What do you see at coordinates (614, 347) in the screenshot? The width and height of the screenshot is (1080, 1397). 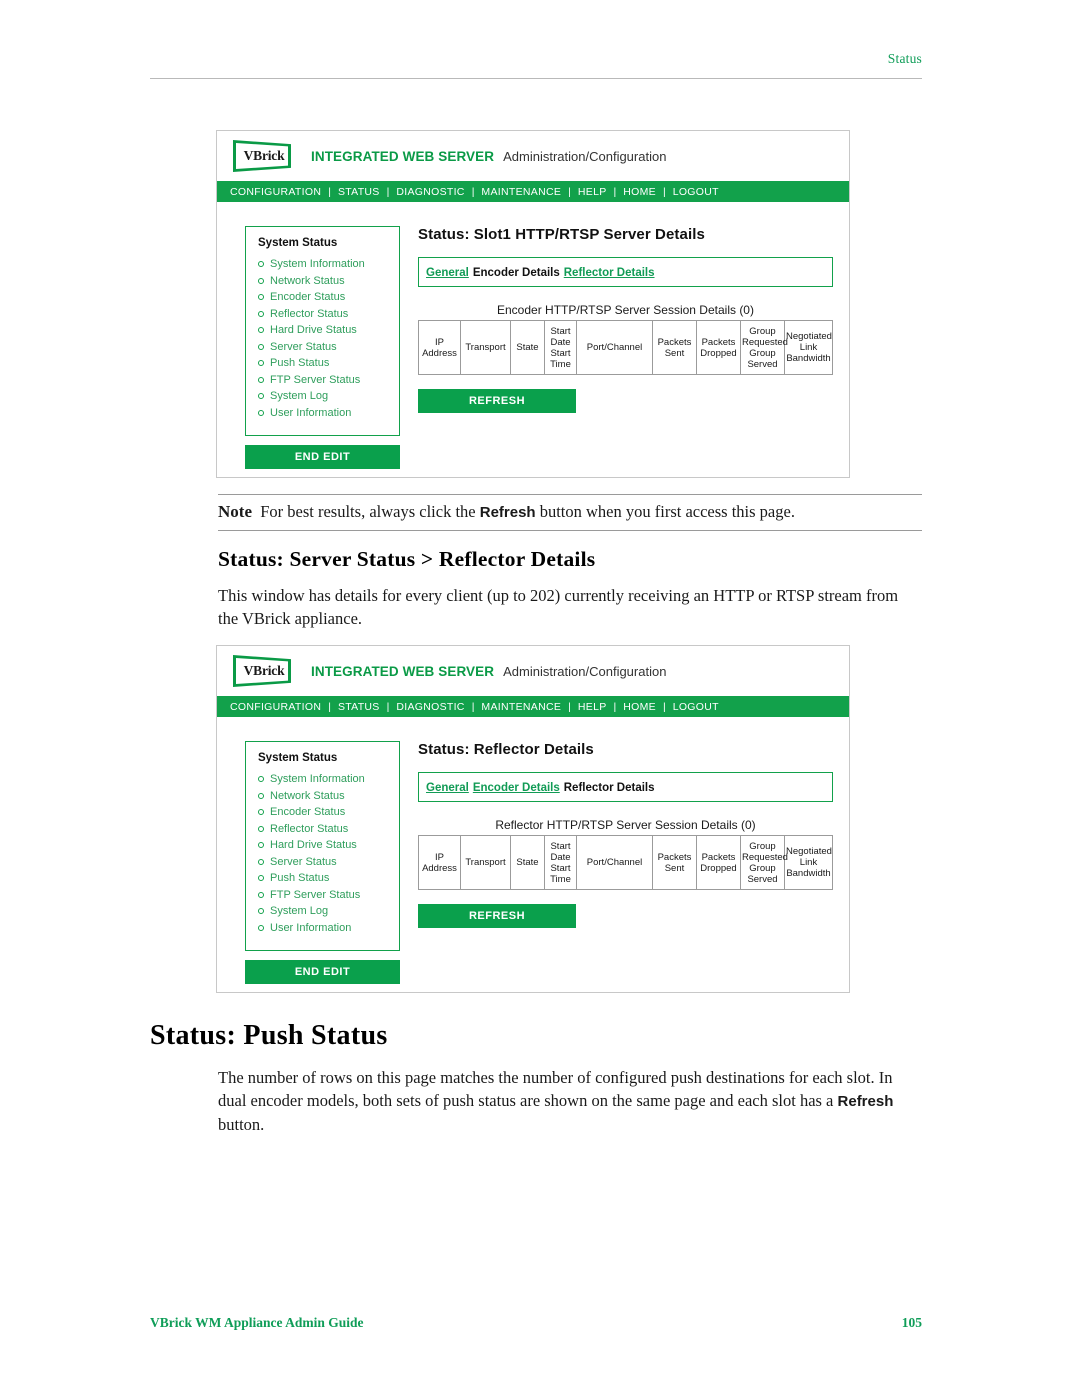 I see `column-header-port-channel: Port/Channel` at bounding box center [614, 347].